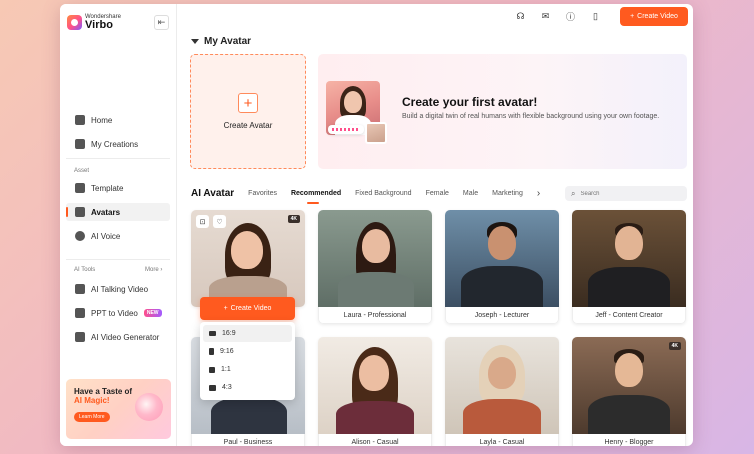 This screenshot has height=454, width=754. Describe the element at coordinates (248, 125) in the screenshot. I see `create-avatar-label: Create Avatar` at that location.